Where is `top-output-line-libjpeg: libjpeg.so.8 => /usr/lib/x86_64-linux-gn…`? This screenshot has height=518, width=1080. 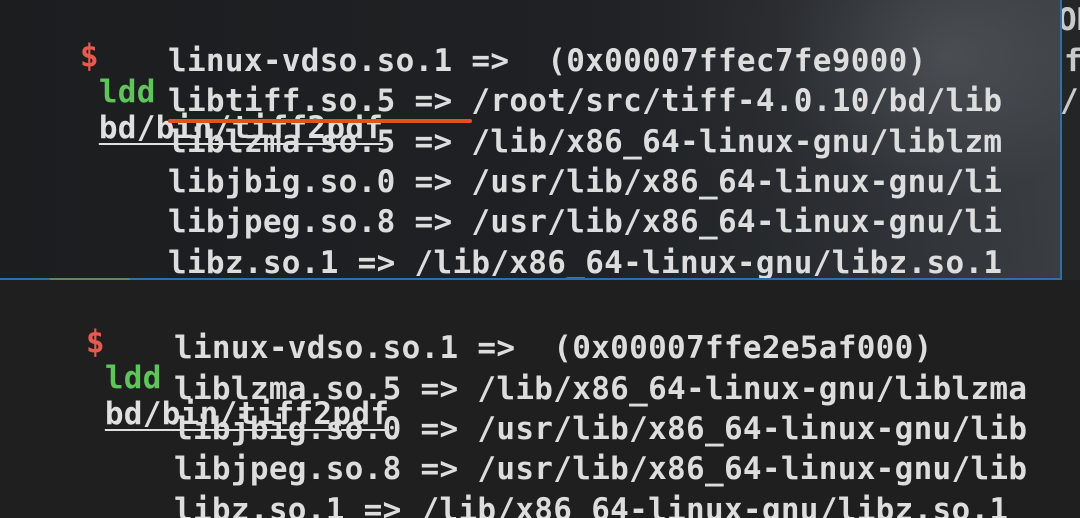 top-output-line-libjpeg: libjpeg.so.8 => /usr/lib/x86_64-linux-gn… is located at coordinates (585, 222).